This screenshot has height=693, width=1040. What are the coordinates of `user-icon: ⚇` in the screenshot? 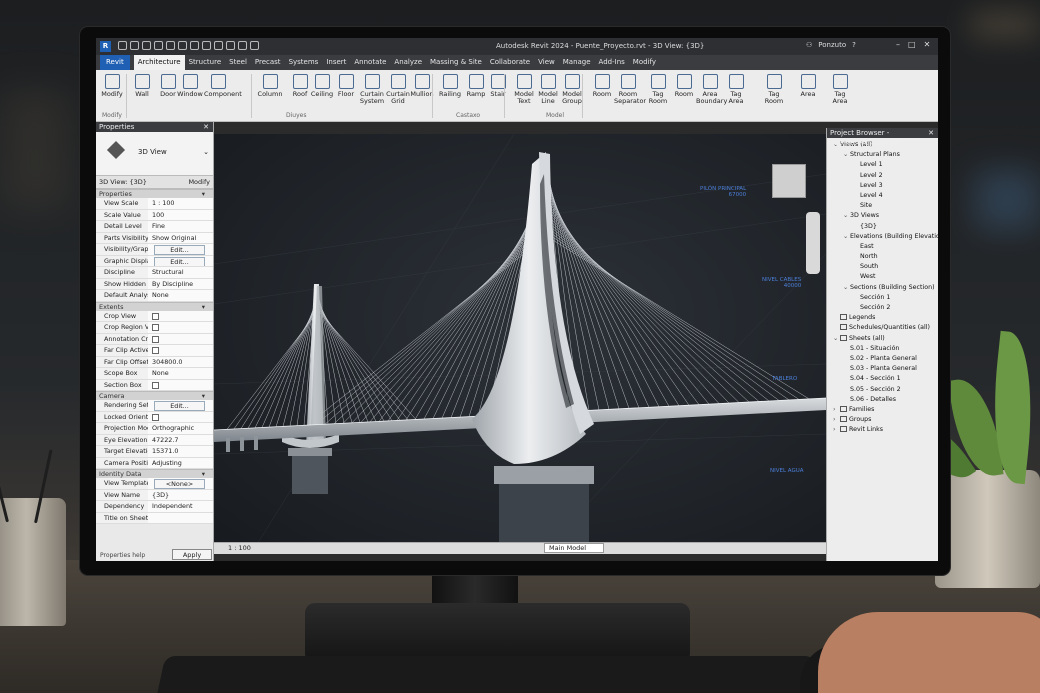 It's located at (809, 45).